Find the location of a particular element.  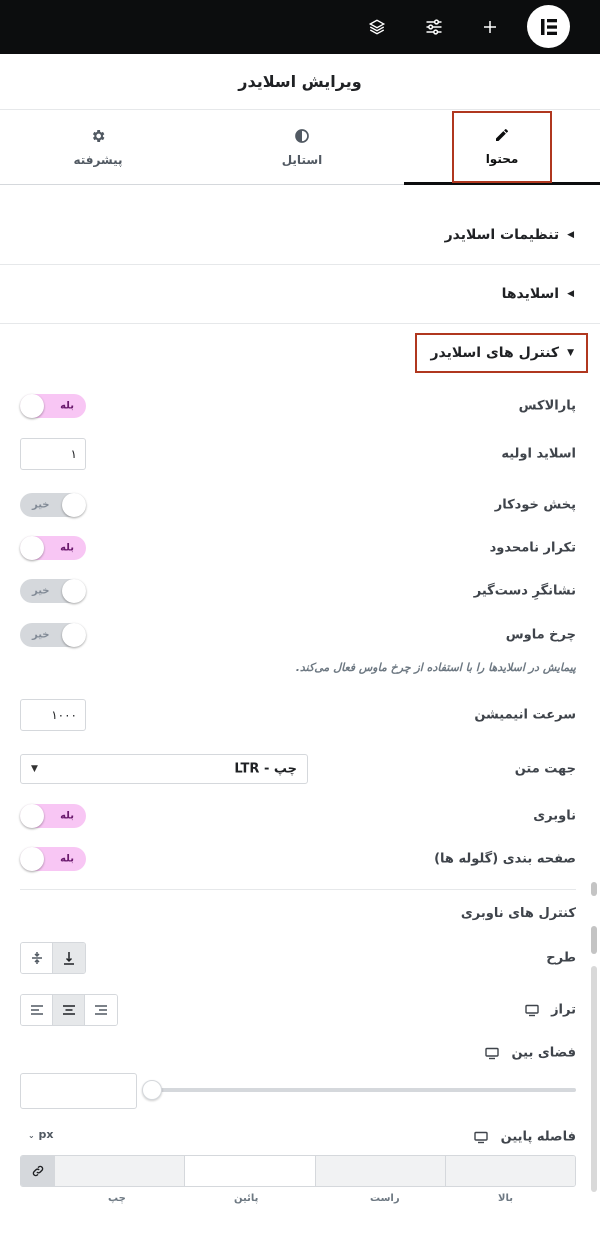

align-center-button is located at coordinates (69, 1010).